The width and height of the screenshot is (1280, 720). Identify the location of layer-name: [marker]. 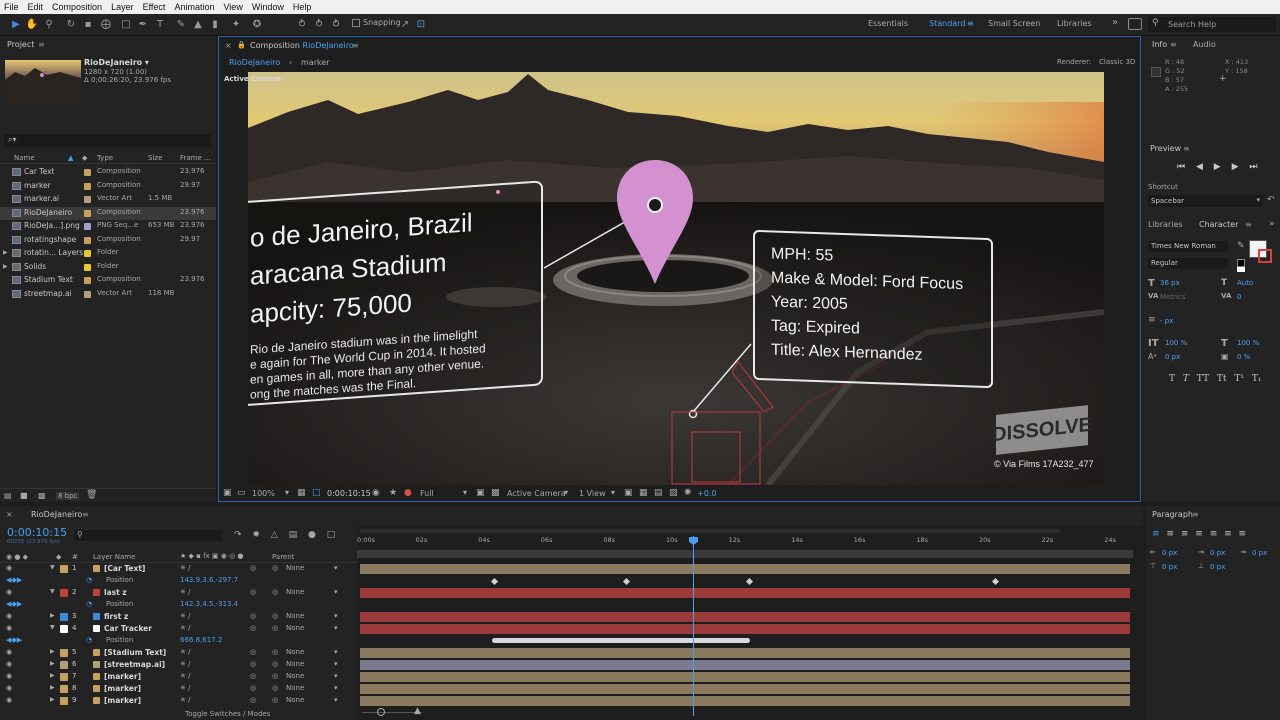
(122, 676).